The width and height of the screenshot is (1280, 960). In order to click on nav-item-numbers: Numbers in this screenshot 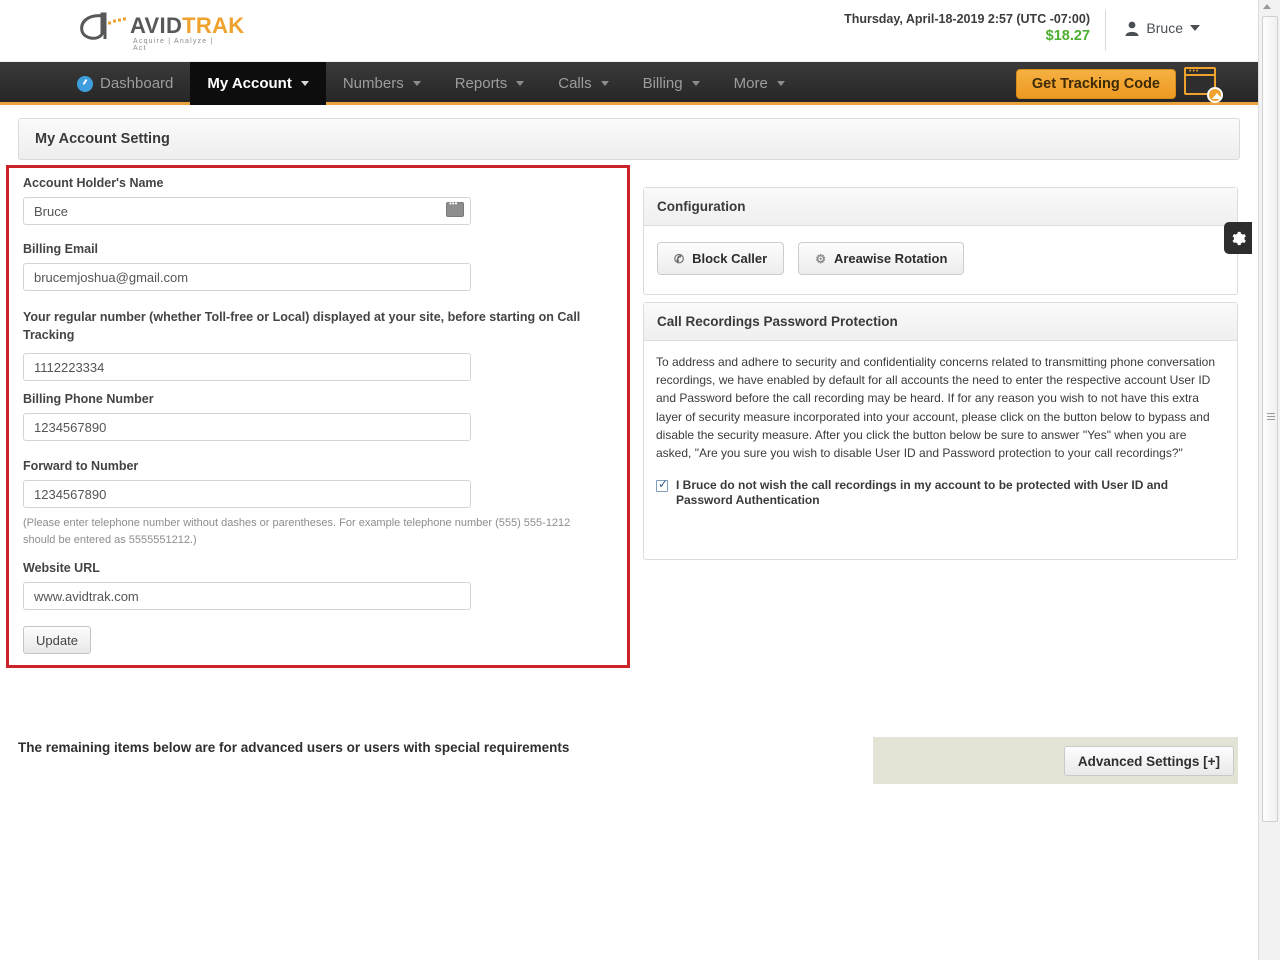, I will do `click(382, 83)`.